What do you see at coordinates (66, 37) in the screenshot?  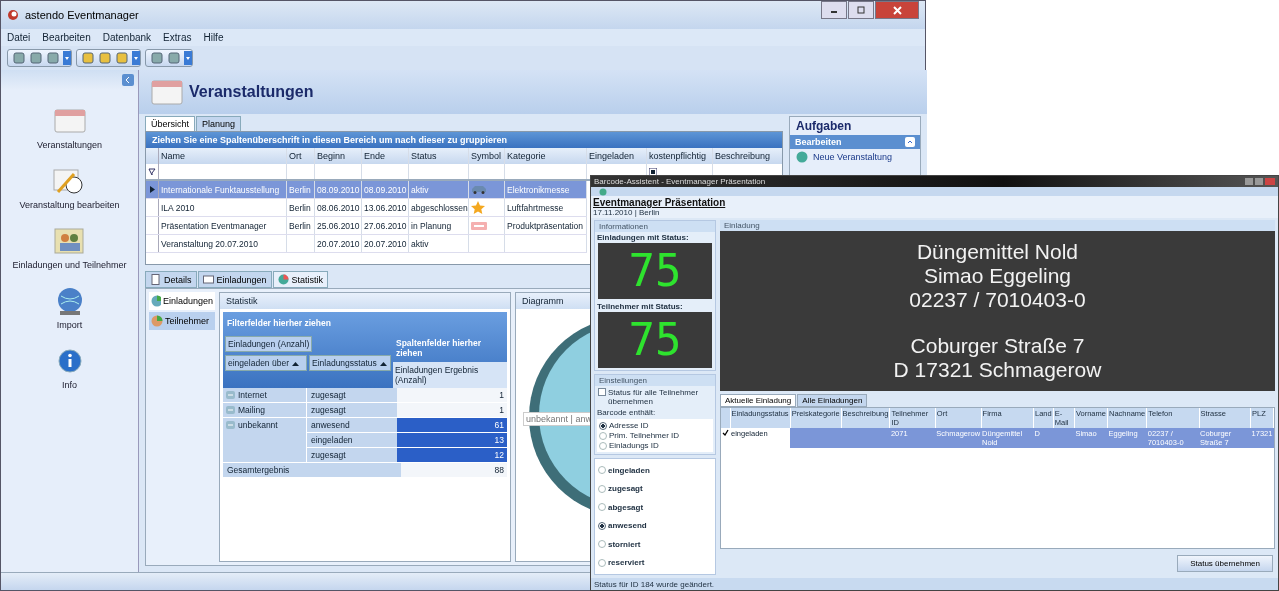 I see `menu-item: Bearbeiten` at bounding box center [66, 37].